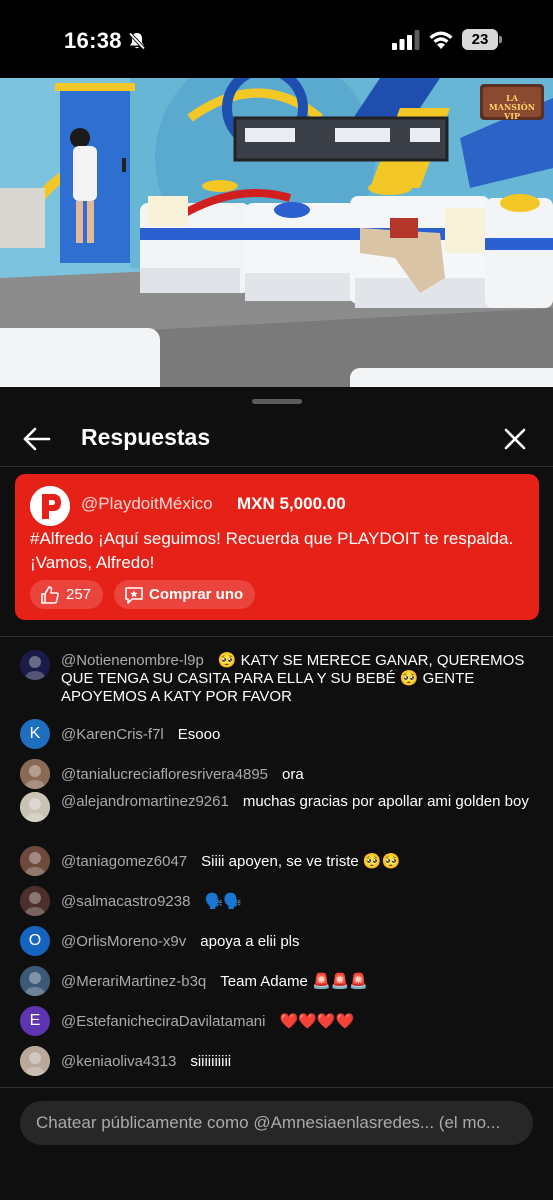 Image resolution: width=553 pixels, height=1200 pixels. What do you see at coordinates (112, 734) in the screenshot?
I see `comment-author: @KarenCris-f7l` at bounding box center [112, 734].